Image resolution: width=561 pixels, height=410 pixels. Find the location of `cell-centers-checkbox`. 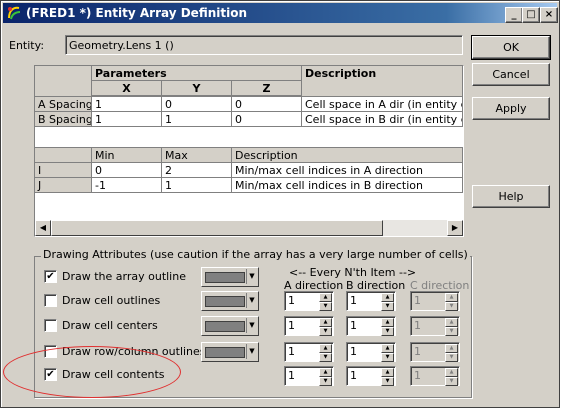

cell-centers-checkbox is located at coordinates (50, 325).